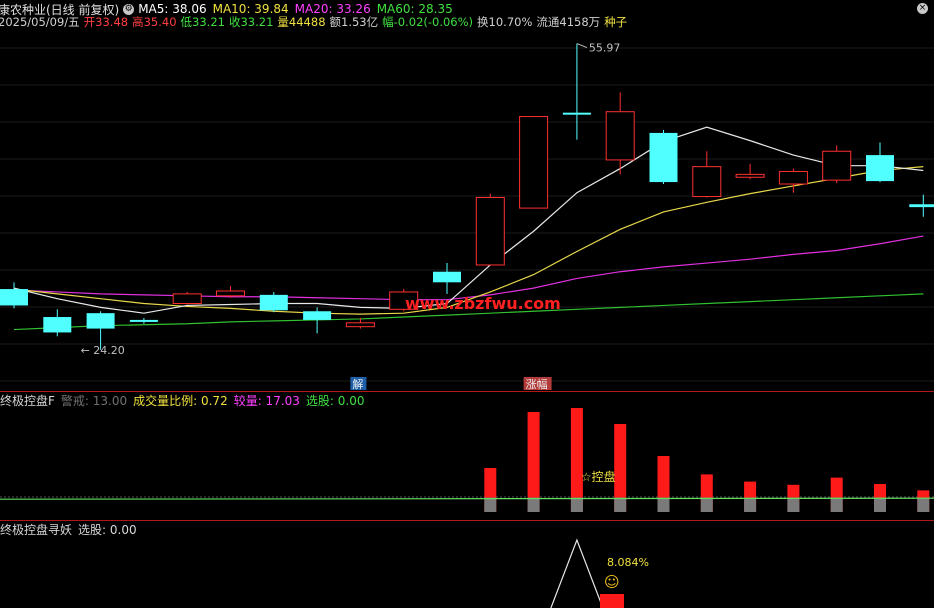 This screenshot has width=934, height=608. I want to click on panel2-annotation: ☆控盘, so click(598, 476).